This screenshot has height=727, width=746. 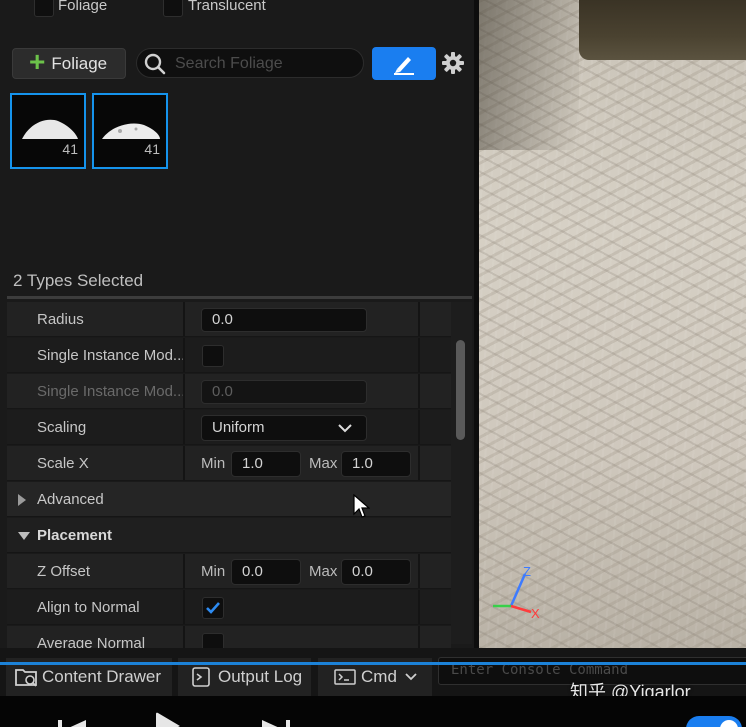 What do you see at coordinates (26, 678) in the screenshot?
I see `content-drawer-icon` at bounding box center [26, 678].